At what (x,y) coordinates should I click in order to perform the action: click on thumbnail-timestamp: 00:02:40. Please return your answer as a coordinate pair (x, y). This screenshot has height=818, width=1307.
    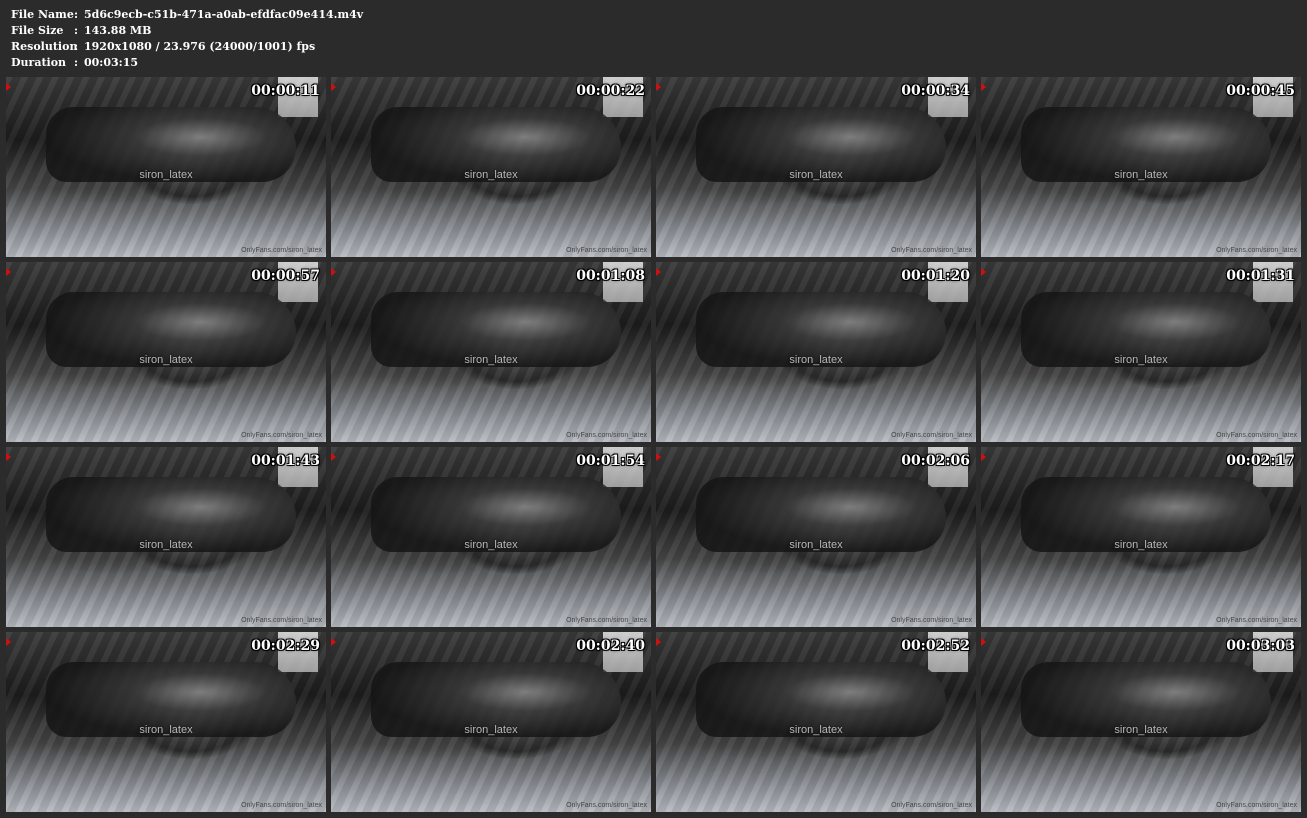
    Looking at the image, I should click on (610, 646).